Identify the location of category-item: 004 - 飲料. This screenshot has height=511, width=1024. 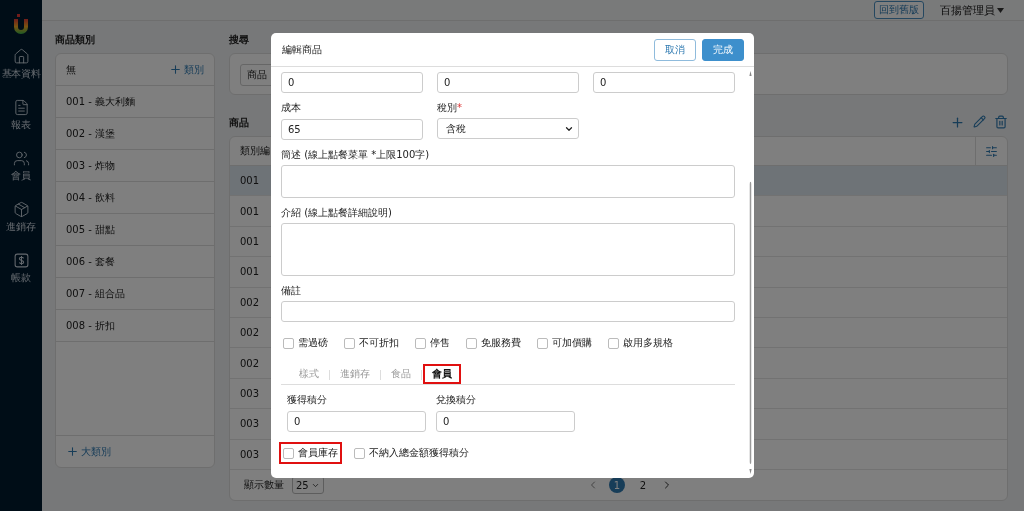
(135, 198).